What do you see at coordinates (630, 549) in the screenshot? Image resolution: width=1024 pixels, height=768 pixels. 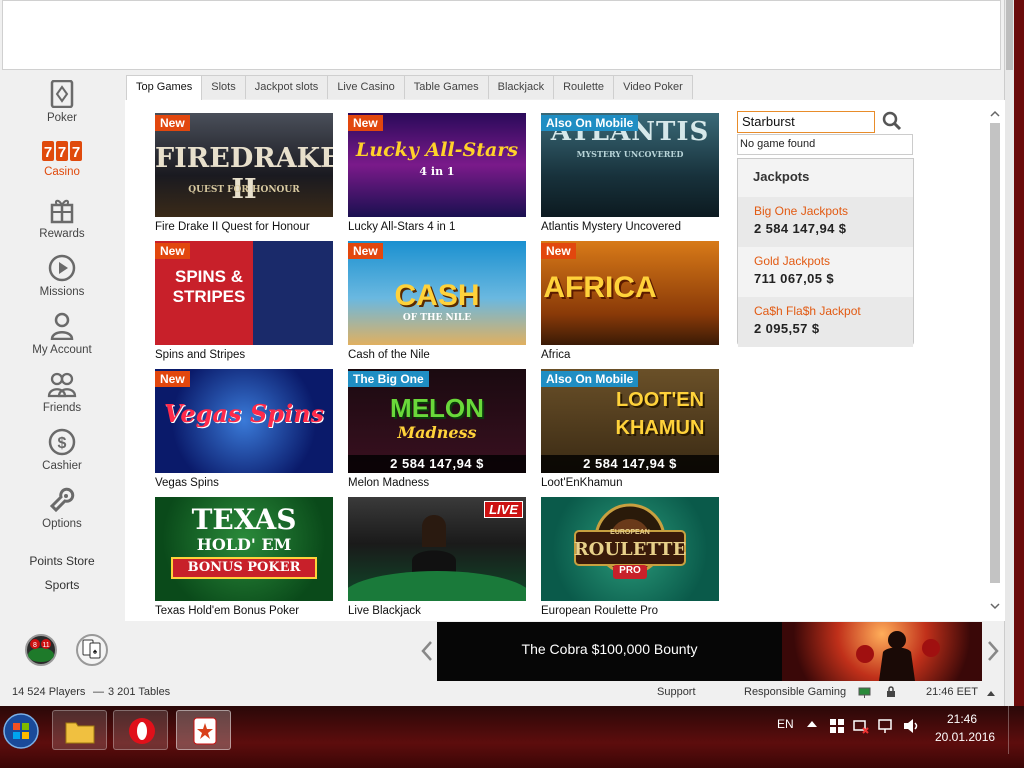 I see `game-thumbnail: EUROPEAN ROULETTE PRO` at bounding box center [630, 549].